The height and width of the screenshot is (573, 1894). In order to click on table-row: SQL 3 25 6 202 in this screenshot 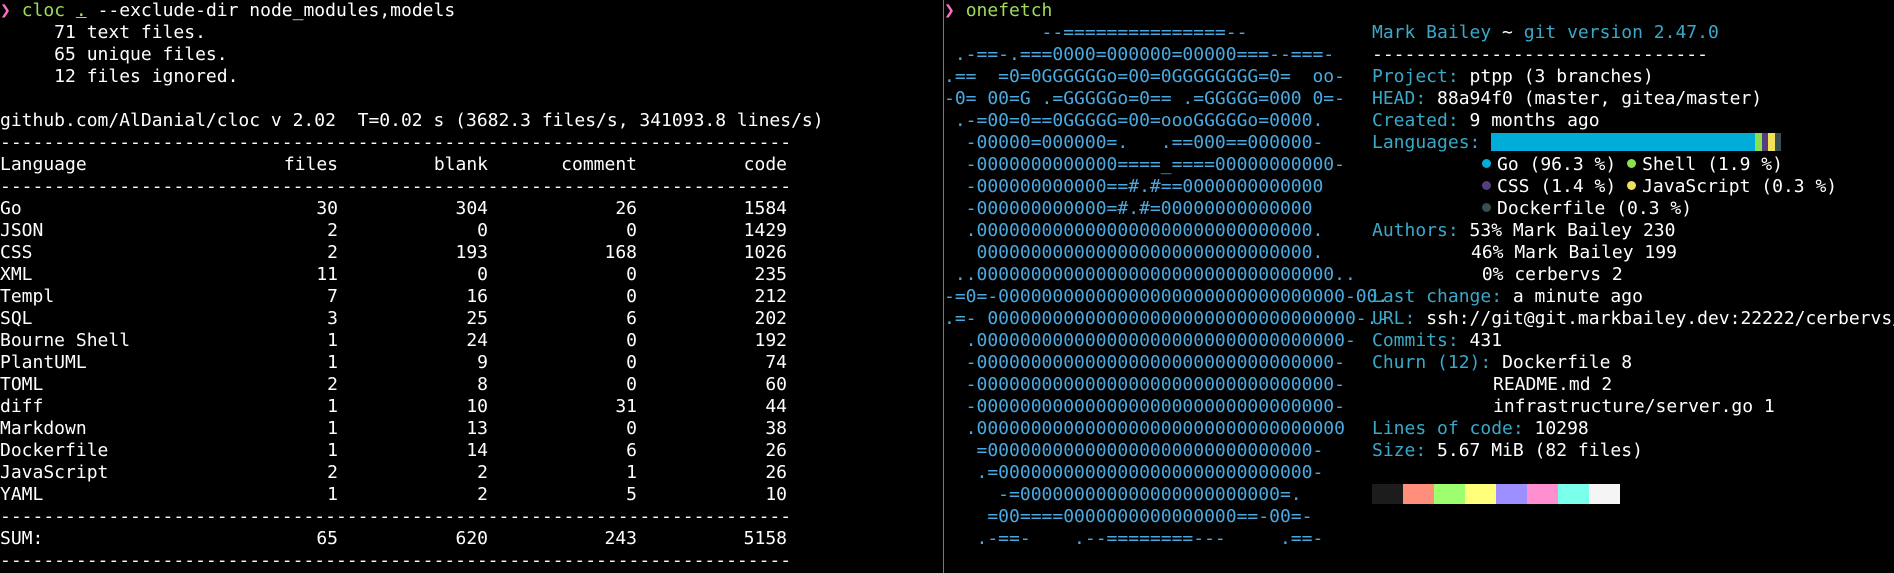, I will do `click(471, 319)`.